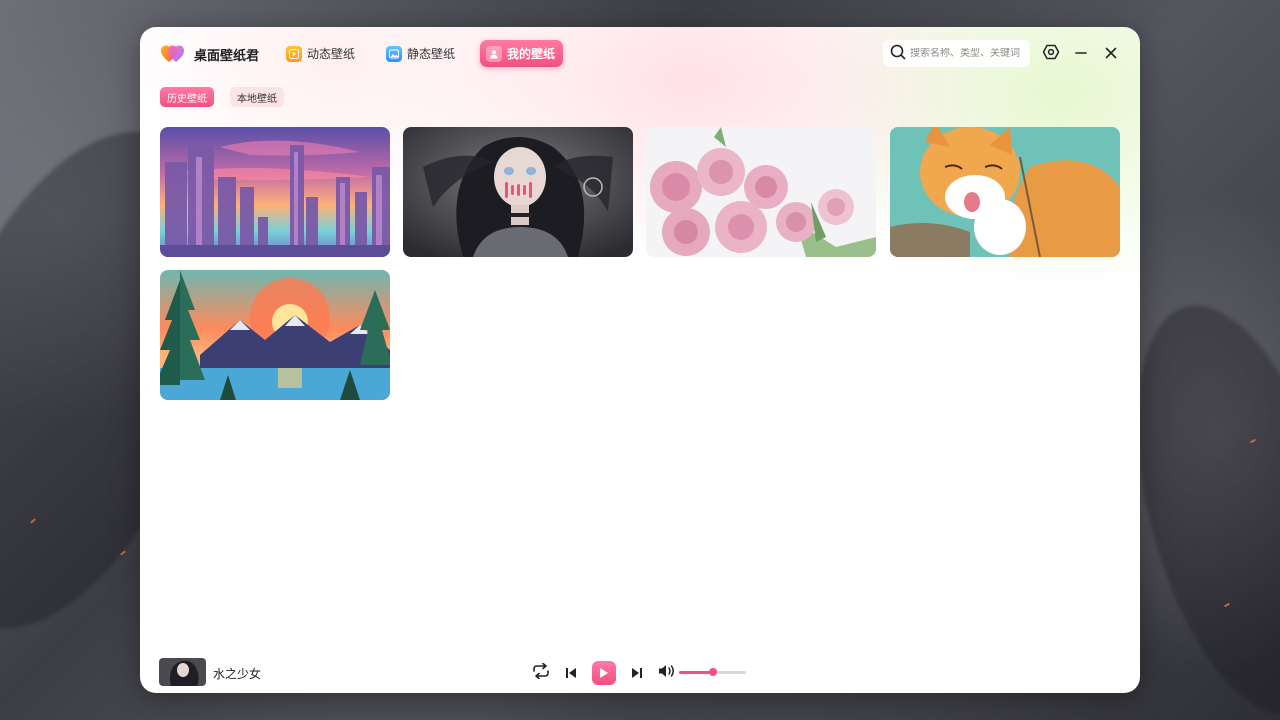 The width and height of the screenshot is (1280, 720). I want to click on tab-label: 我的壁纸, so click(531, 54).